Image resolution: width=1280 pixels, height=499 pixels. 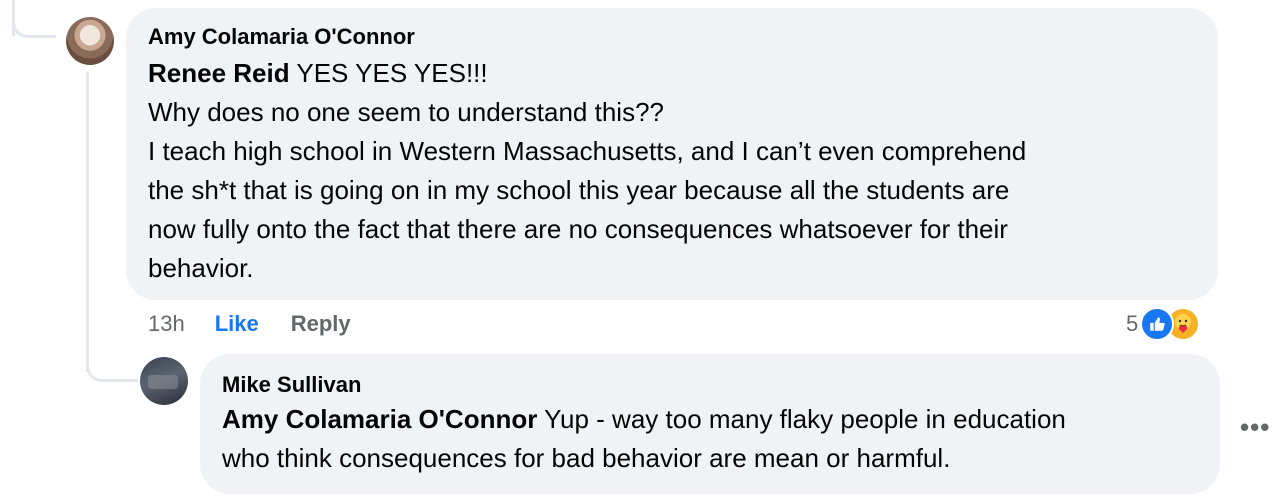 I want to click on timestamp: 13h, so click(x=166, y=324).